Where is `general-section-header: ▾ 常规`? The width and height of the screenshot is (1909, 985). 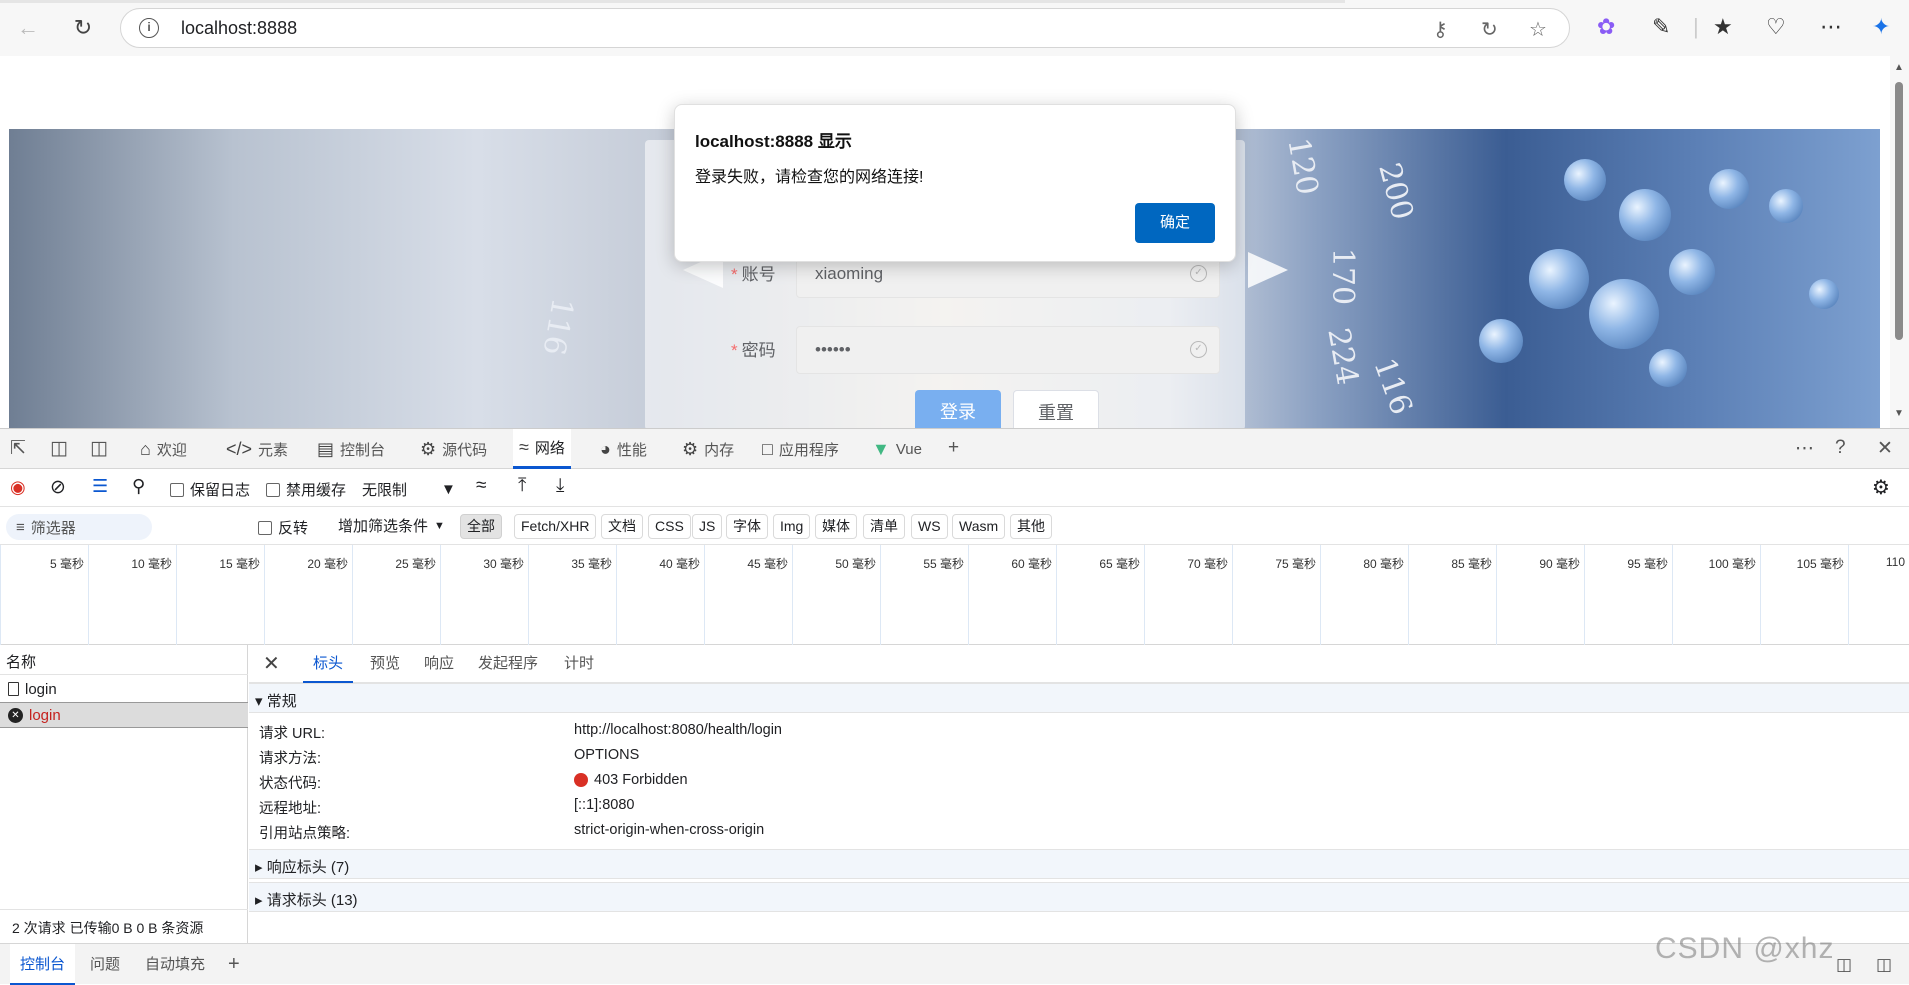 general-section-header: ▾ 常规 is located at coordinates (1079, 698).